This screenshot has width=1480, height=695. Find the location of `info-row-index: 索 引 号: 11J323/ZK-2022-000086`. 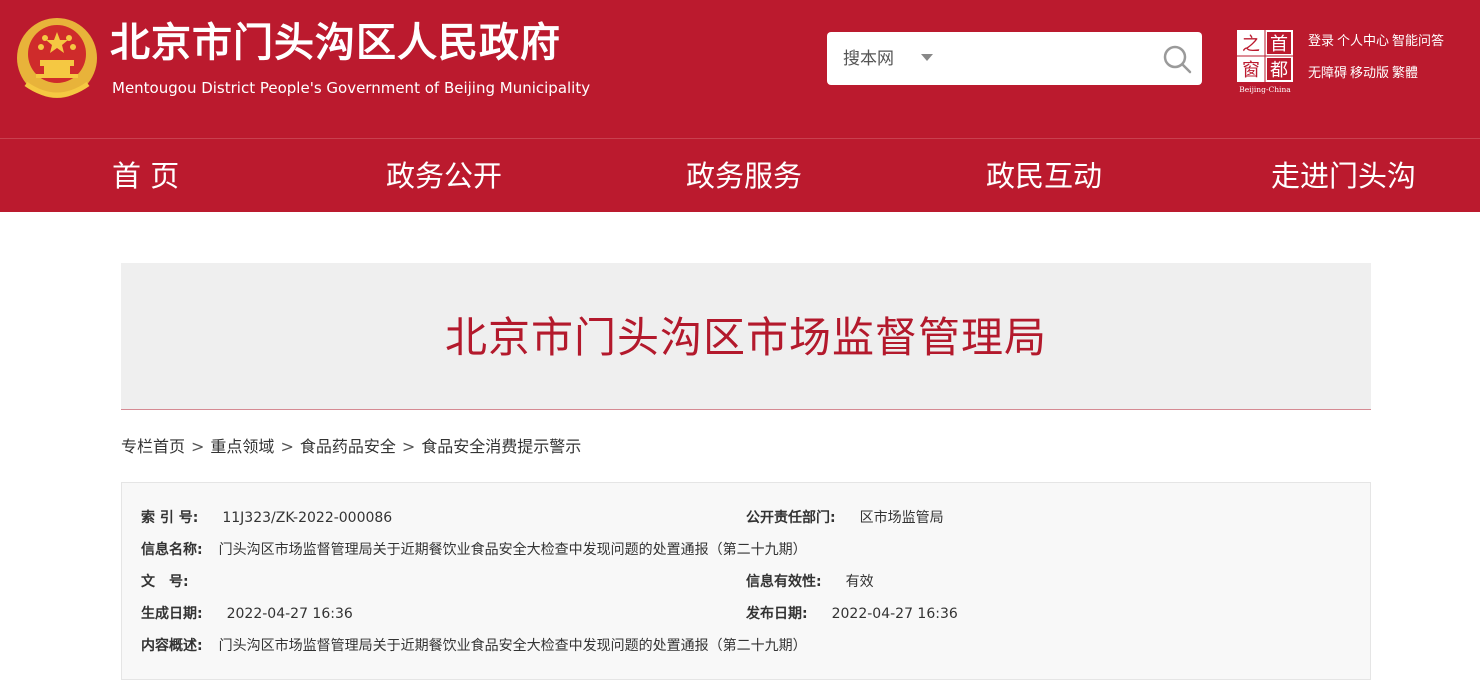

info-row-index: 索 引 号: 11J323/ZK-2022-000086 is located at coordinates (266, 518).